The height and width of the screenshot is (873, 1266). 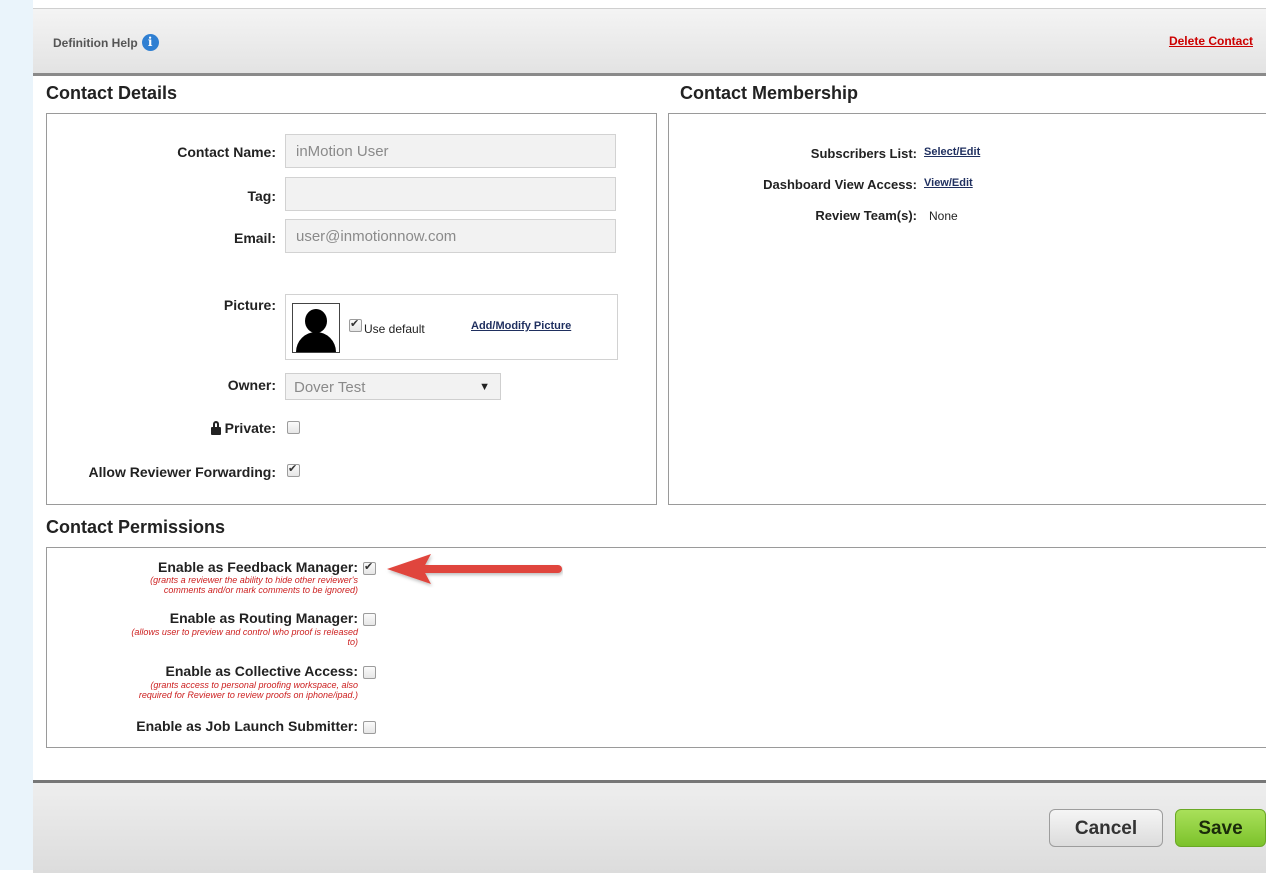 What do you see at coordinates (250, 428) in the screenshot?
I see `private-label: Private:` at bounding box center [250, 428].